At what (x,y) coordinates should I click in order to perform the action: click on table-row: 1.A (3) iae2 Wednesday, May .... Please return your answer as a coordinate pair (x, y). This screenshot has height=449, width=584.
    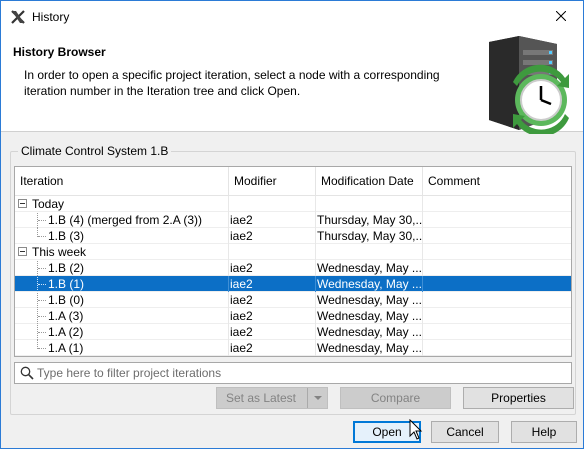
    Looking at the image, I should click on (293, 316).